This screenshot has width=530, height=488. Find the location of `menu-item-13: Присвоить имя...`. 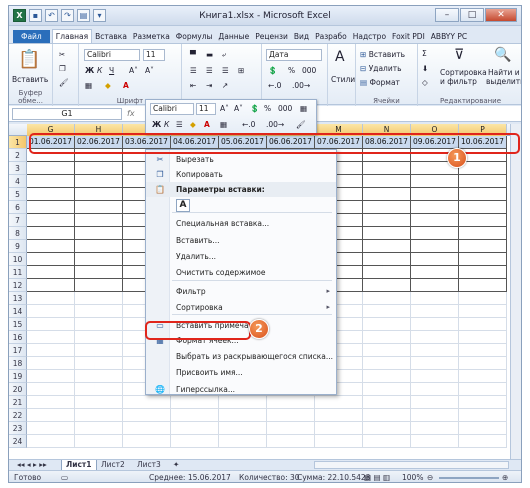

menu-item-13: Присвоить имя... is located at coordinates (241, 372).